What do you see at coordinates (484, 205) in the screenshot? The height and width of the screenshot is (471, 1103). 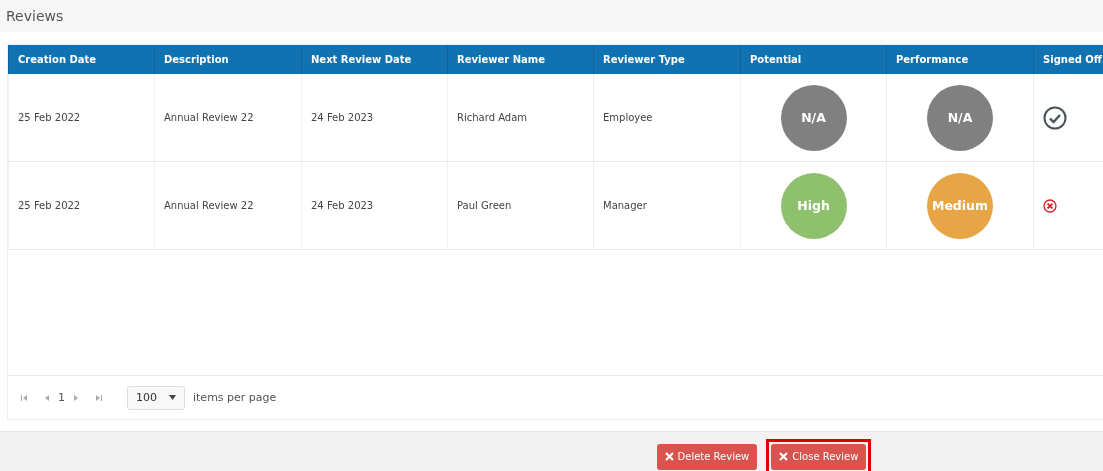 I see `name-cell: Paul Green` at bounding box center [484, 205].